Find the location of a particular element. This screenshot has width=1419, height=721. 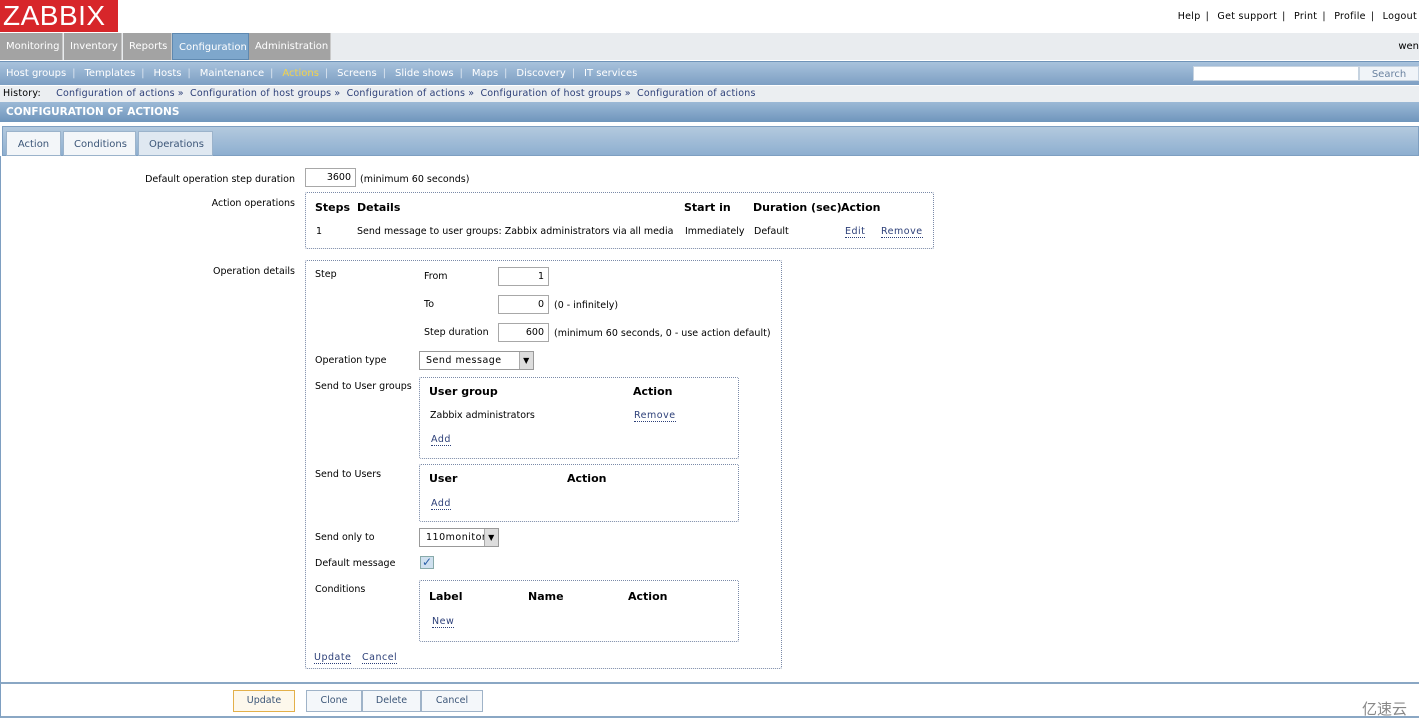

send-only-to-select: 110monitor ▼ is located at coordinates (459, 537).